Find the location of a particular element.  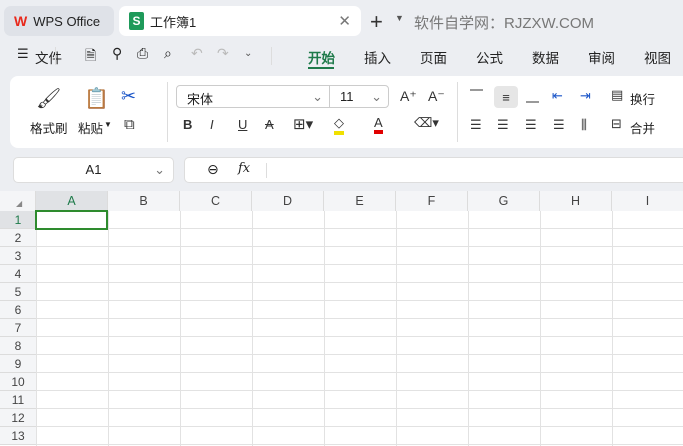

cell-ref: A1 is located at coordinates (93, 169).